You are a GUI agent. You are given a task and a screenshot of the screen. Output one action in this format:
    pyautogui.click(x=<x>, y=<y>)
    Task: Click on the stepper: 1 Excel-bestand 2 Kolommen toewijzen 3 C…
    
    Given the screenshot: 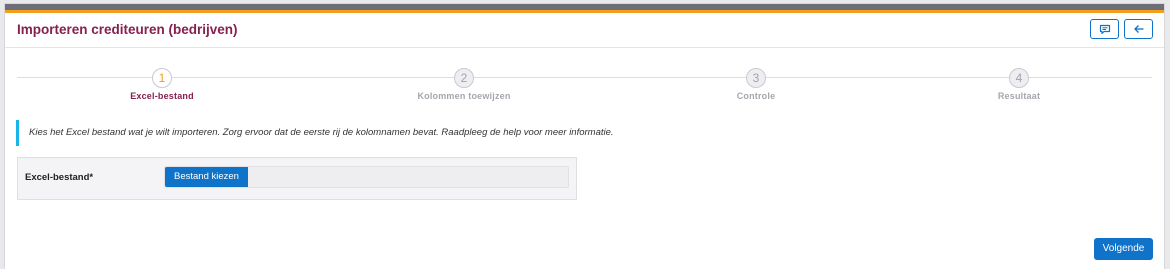 What is the action you would take?
    pyautogui.click(x=584, y=88)
    